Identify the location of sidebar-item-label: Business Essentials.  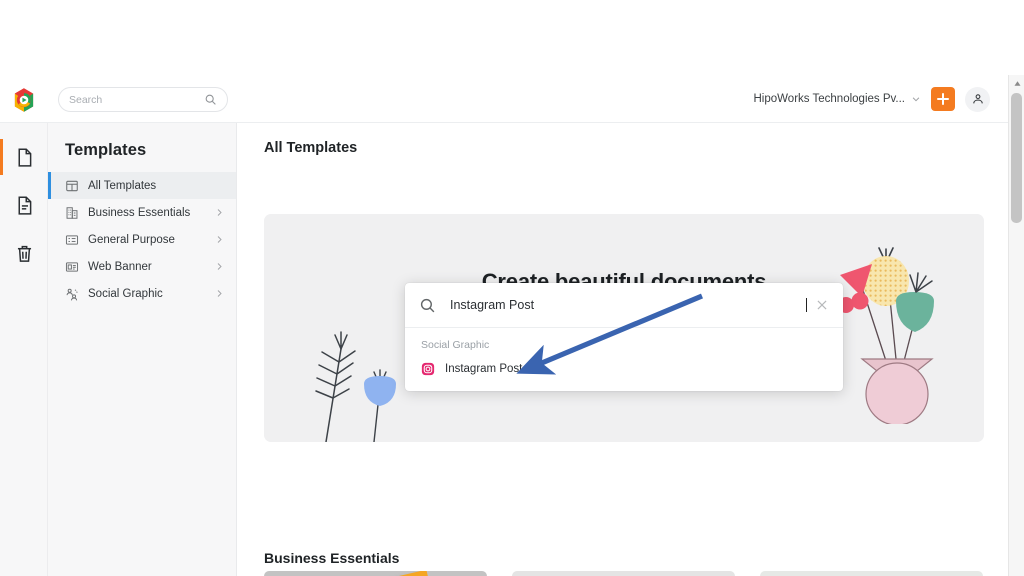
(139, 212).